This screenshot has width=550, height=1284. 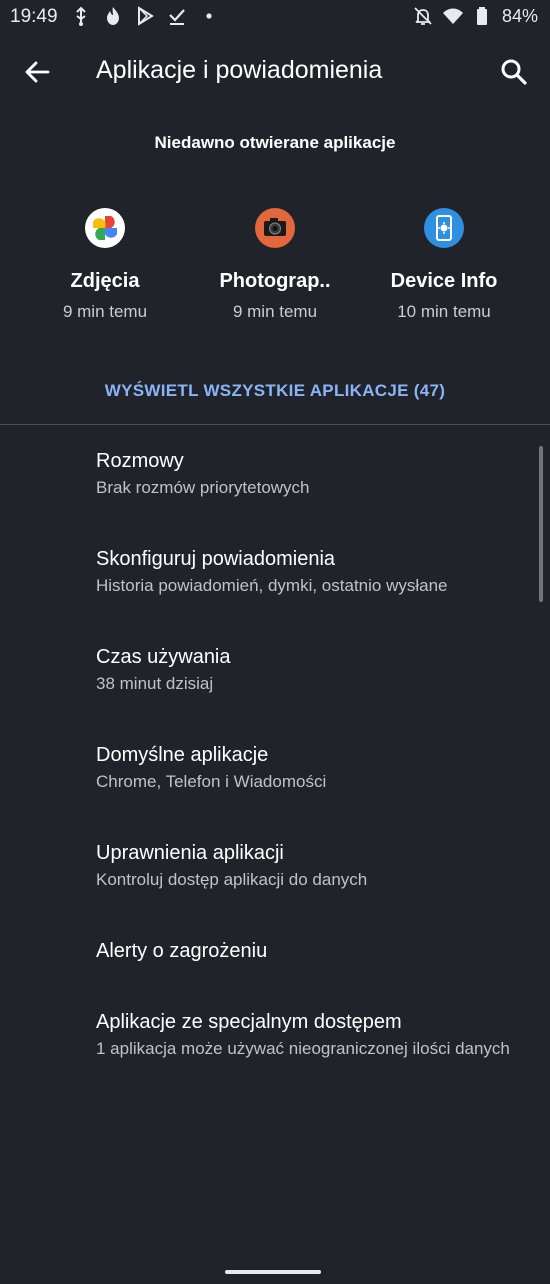 I want to click on app-bar: Aplikacje i powiadomienia, so click(x=275, y=72).